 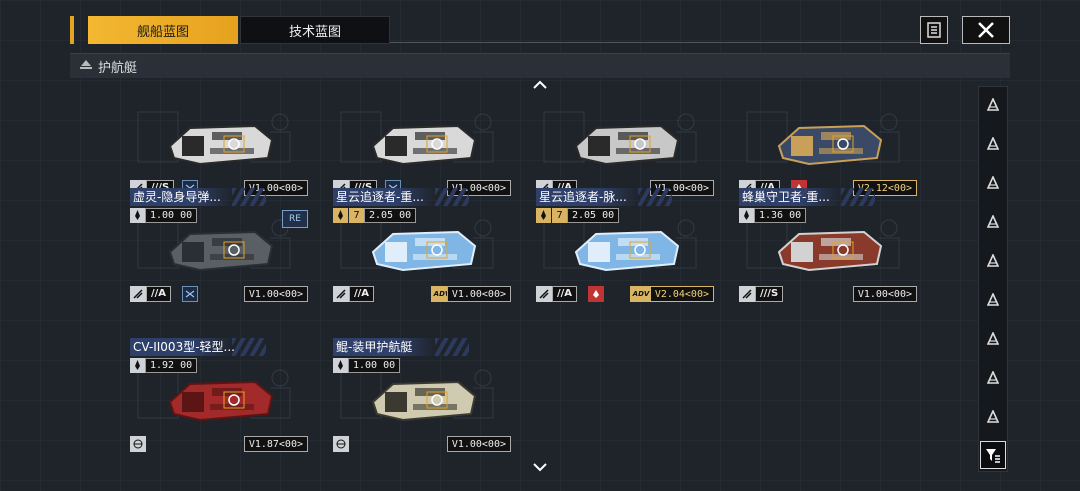 What do you see at coordinates (171, 365) in the screenshot?
I see `value-text: 1.92 00` at bounding box center [171, 365].